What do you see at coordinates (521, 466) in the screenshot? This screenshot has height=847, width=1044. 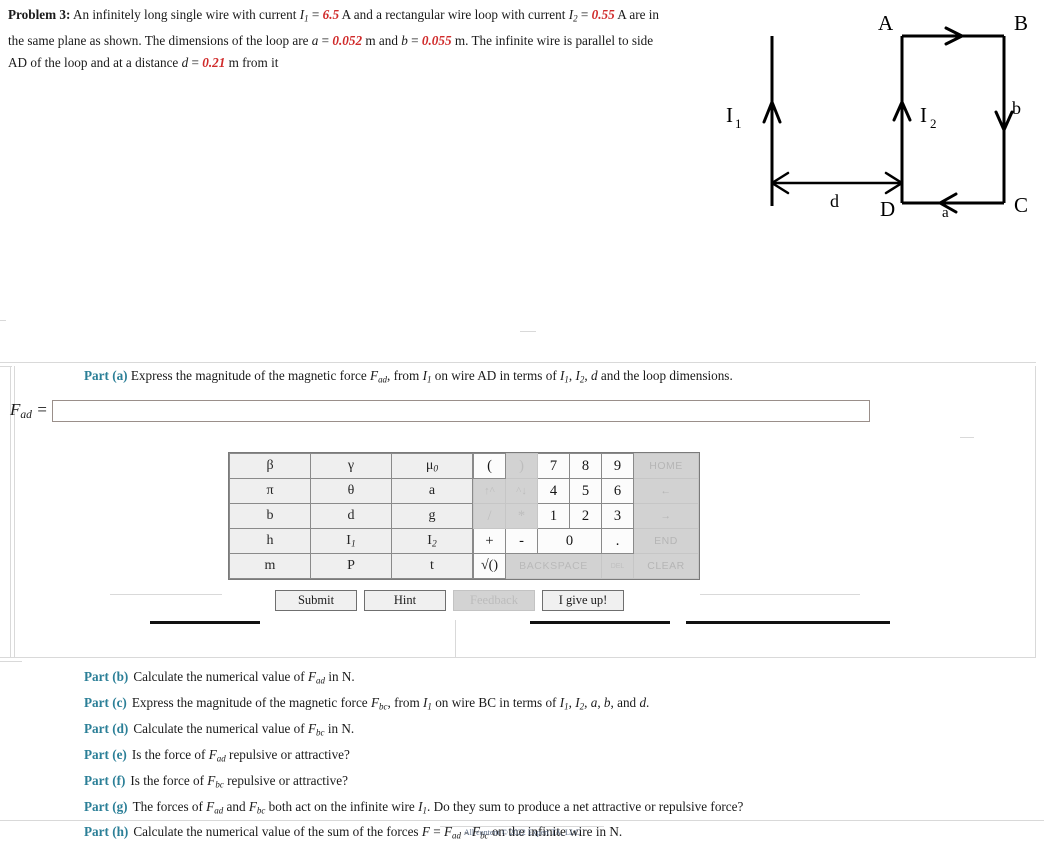 I see `key-close-paren: )` at bounding box center [521, 466].